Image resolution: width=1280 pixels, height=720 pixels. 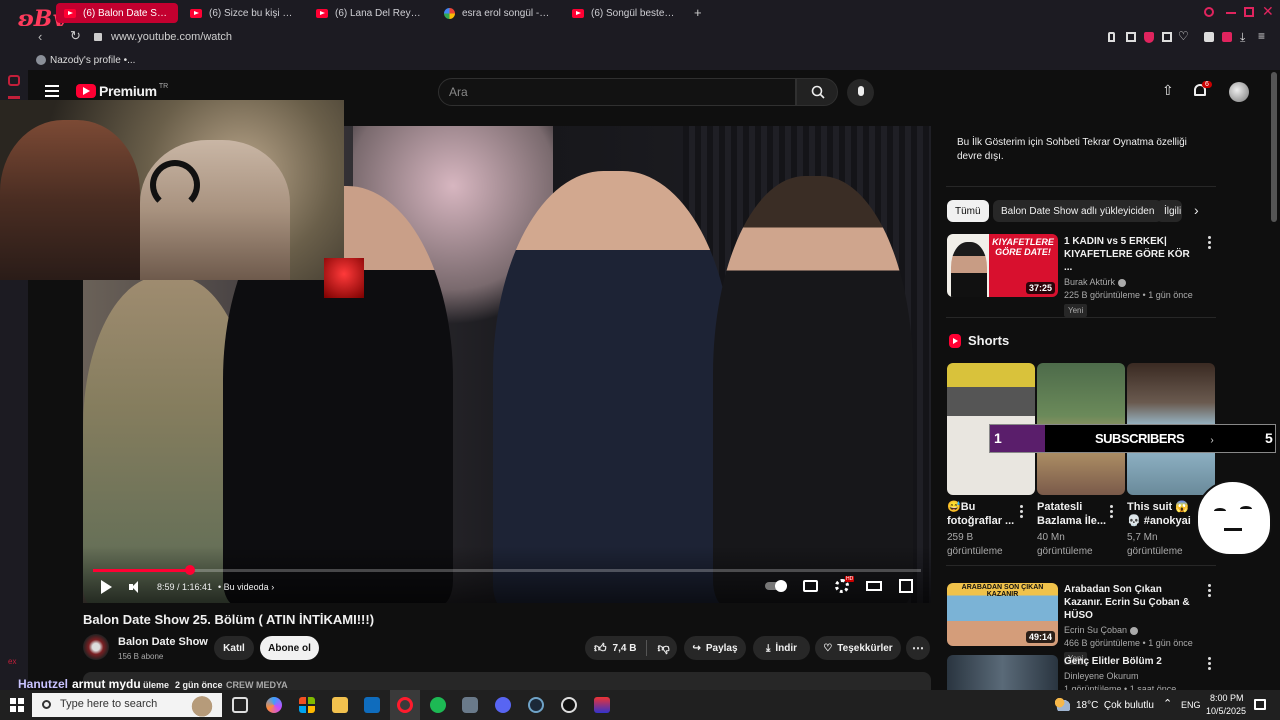 What do you see at coordinates (1239, 92) in the screenshot?
I see `avatar` at bounding box center [1239, 92].